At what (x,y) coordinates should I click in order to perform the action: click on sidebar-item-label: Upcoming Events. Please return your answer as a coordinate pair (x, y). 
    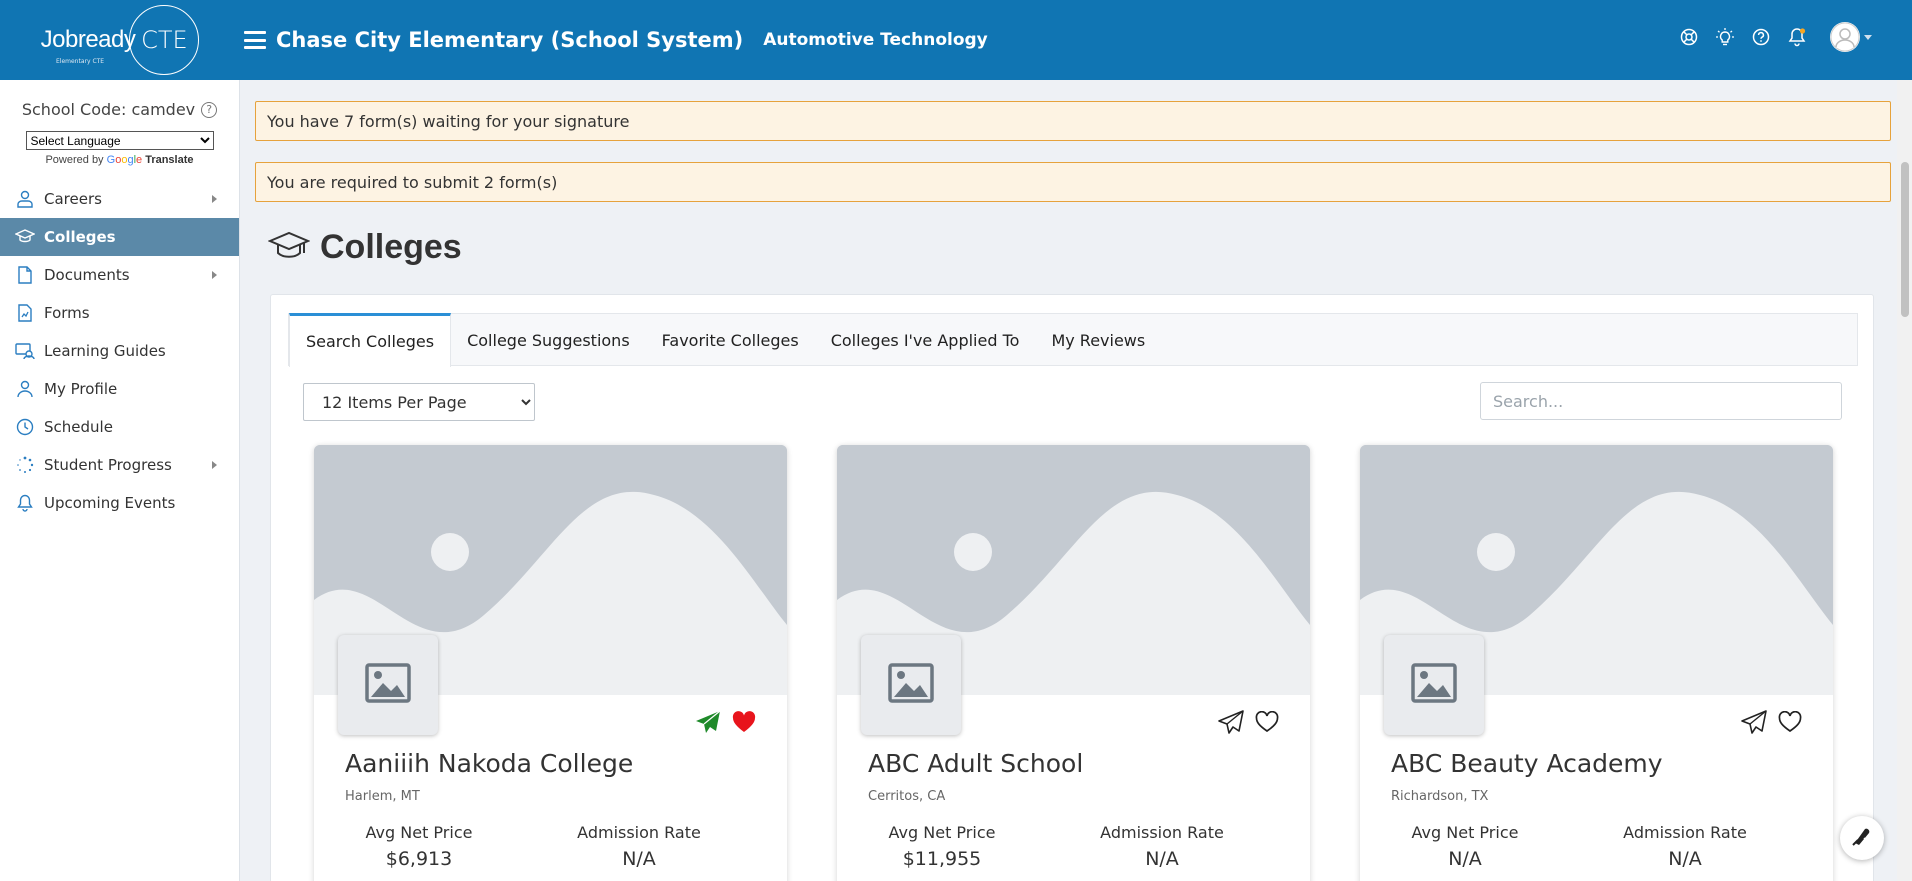
    Looking at the image, I should click on (110, 503).